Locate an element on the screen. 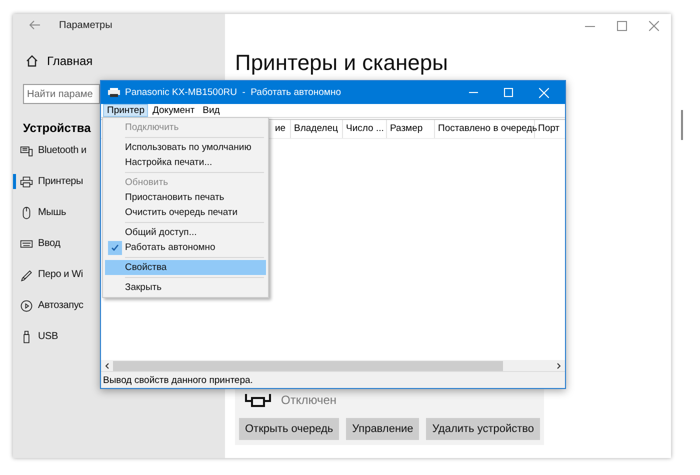 This screenshot has width=700, height=475. window-title: Параметры is located at coordinates (85, 25).